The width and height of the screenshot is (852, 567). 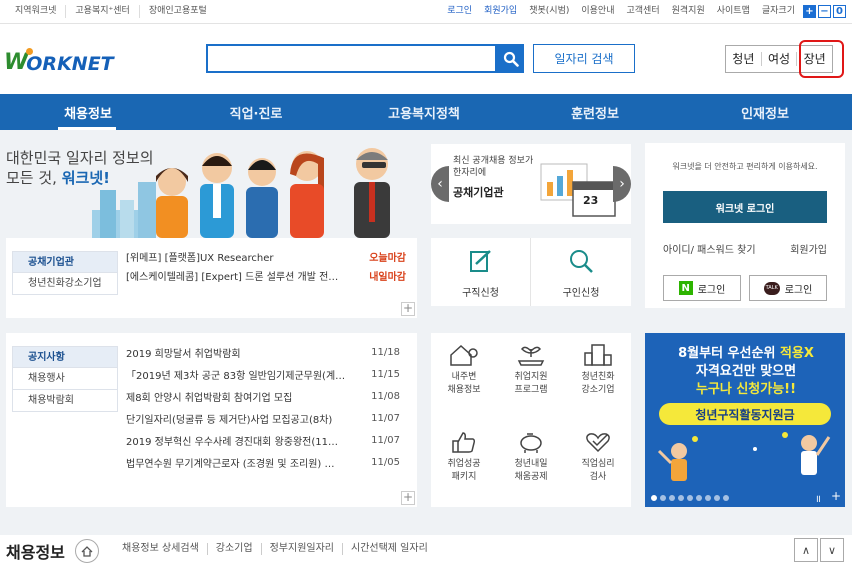 I want to click on list-item: 2019 정부혁신 우수사례 경진대회 왕중왕전(11… 11/07, so click(x=263, y=440).